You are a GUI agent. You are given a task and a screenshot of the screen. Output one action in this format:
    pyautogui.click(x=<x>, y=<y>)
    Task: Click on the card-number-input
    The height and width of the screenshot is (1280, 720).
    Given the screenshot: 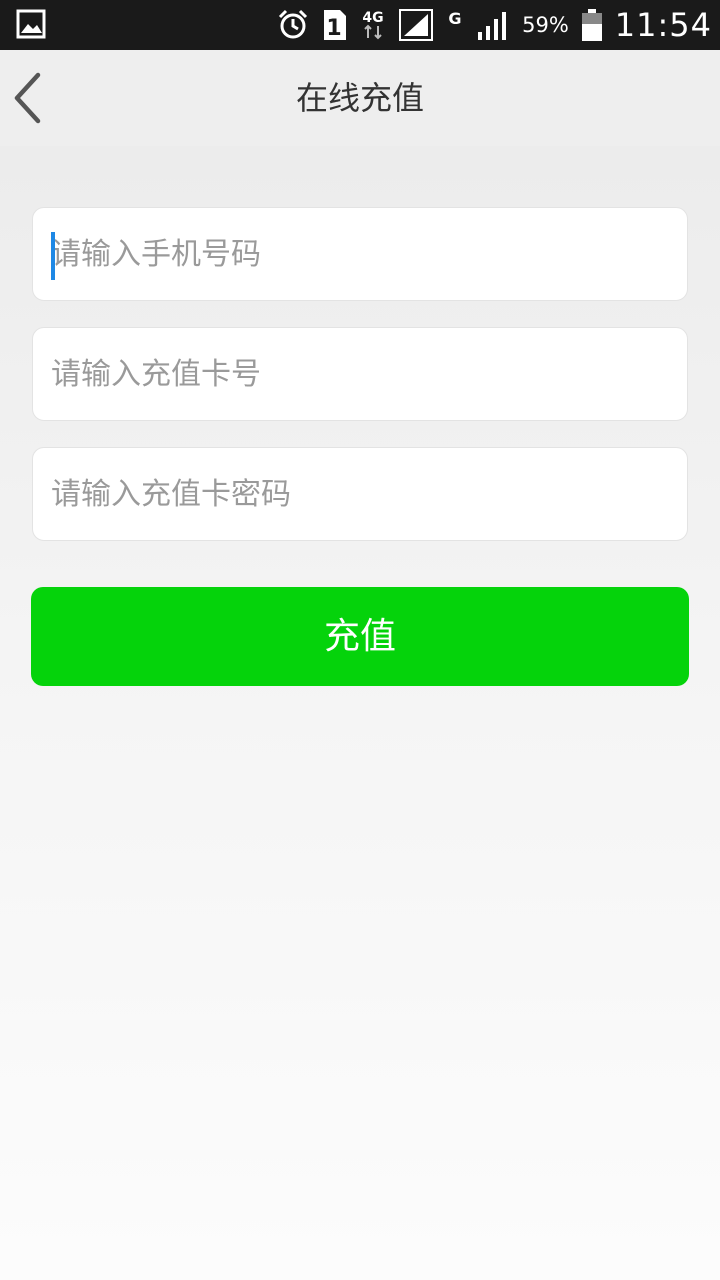 What is the action you would take?
    pyautogui.click(x=361, y=374)
    